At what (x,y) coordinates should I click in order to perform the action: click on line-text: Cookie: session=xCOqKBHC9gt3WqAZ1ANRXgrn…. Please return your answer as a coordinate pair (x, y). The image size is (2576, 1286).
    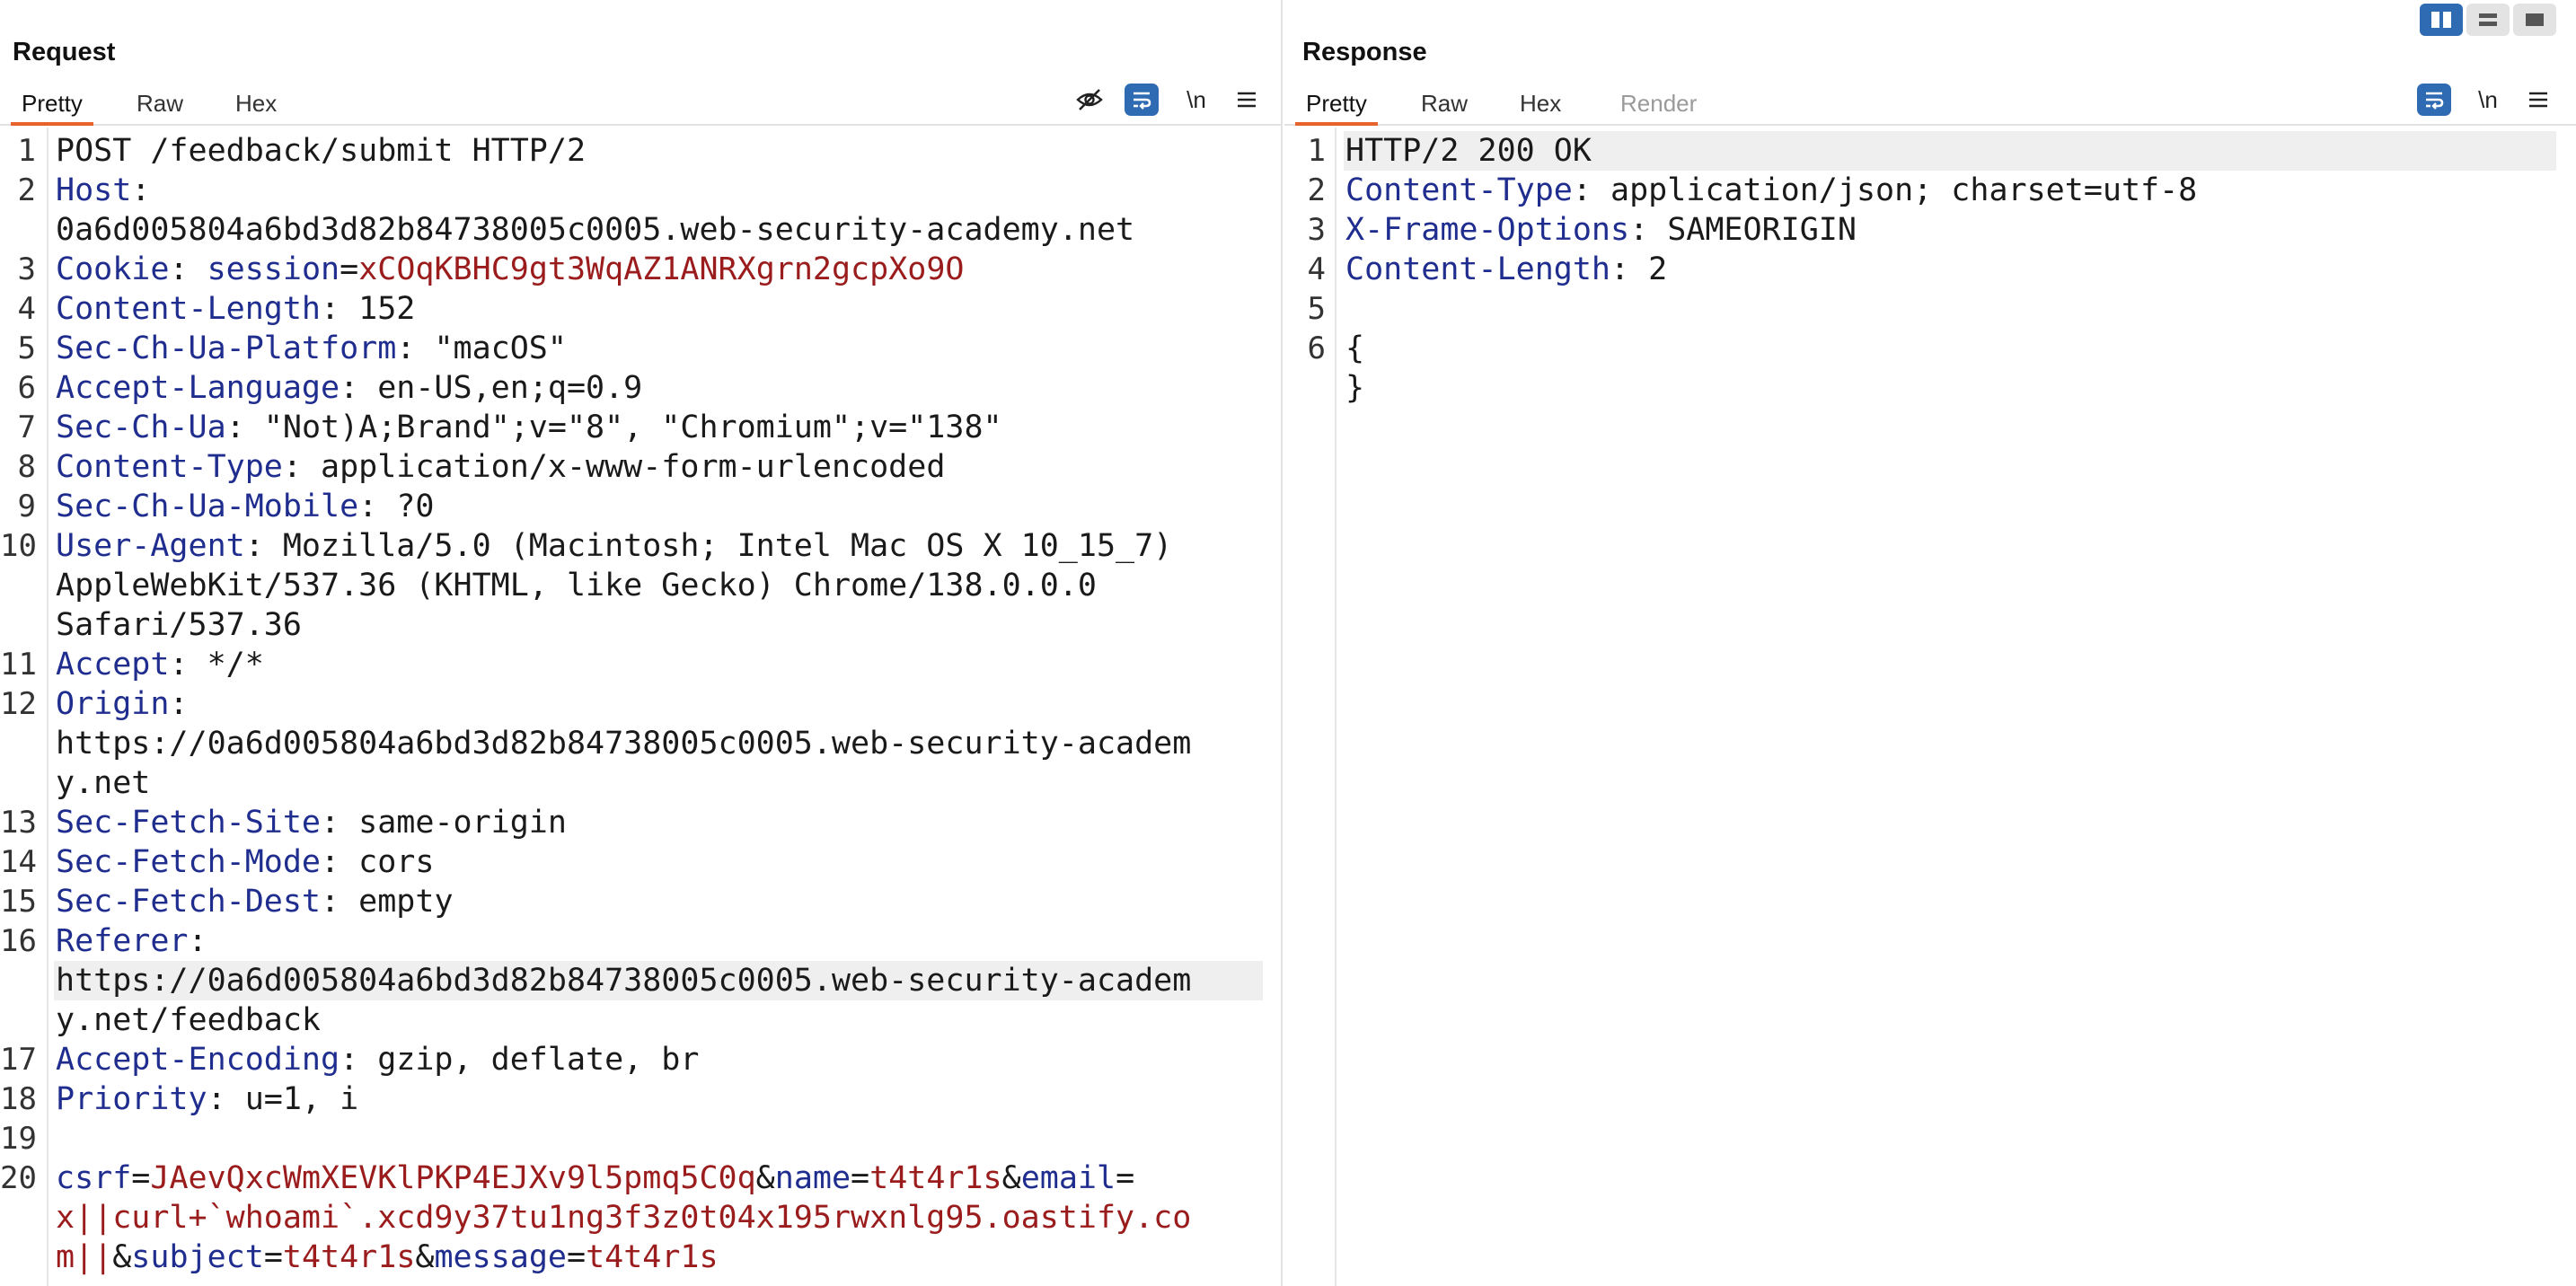
    Looking at the image, I should click on (510, 269).